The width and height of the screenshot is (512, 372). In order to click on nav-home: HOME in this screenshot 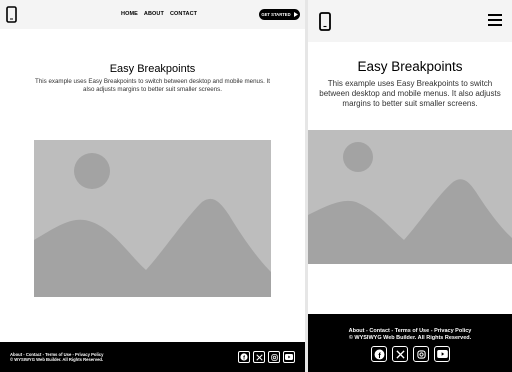, I will do `click(129, 14)`.